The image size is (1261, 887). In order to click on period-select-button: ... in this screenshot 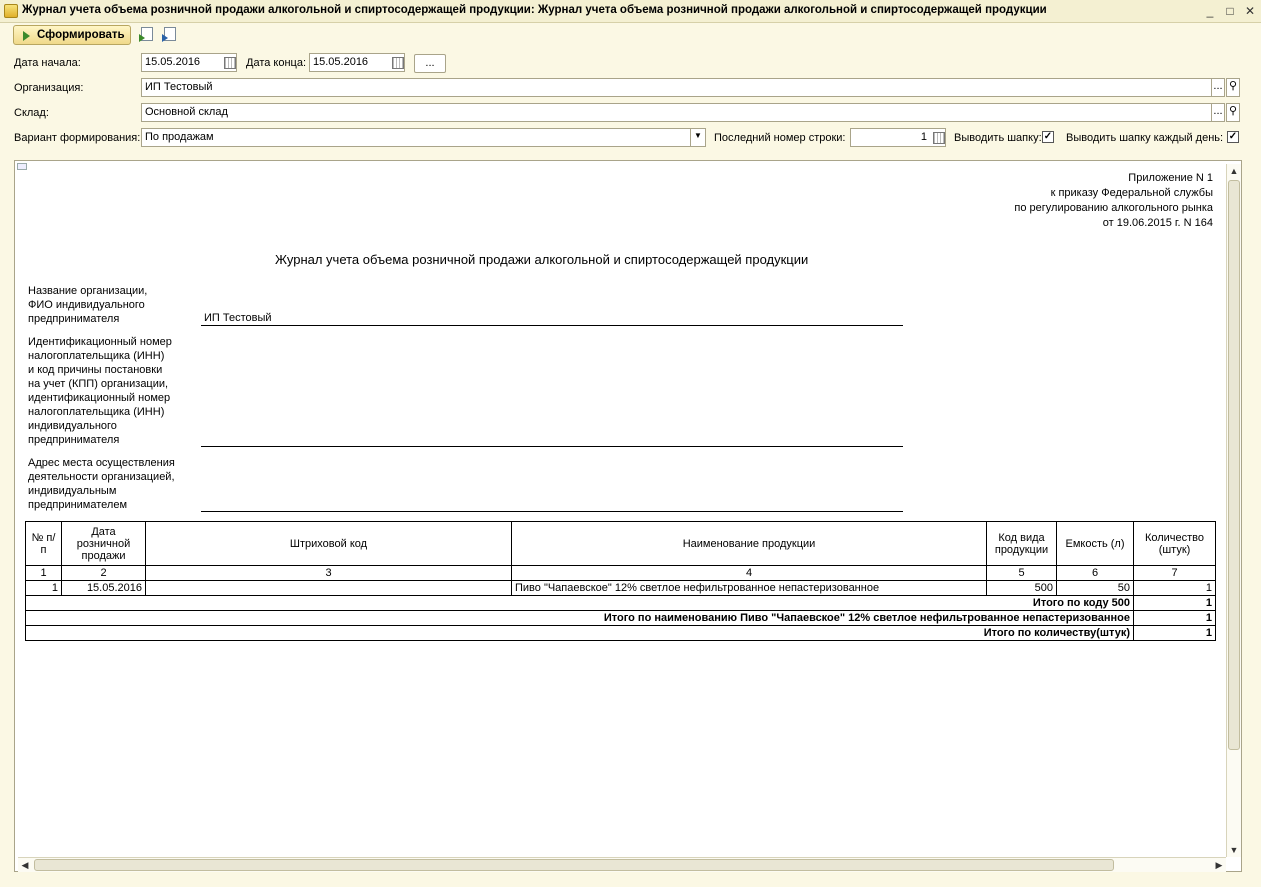, I will do `click(430, 63)`.